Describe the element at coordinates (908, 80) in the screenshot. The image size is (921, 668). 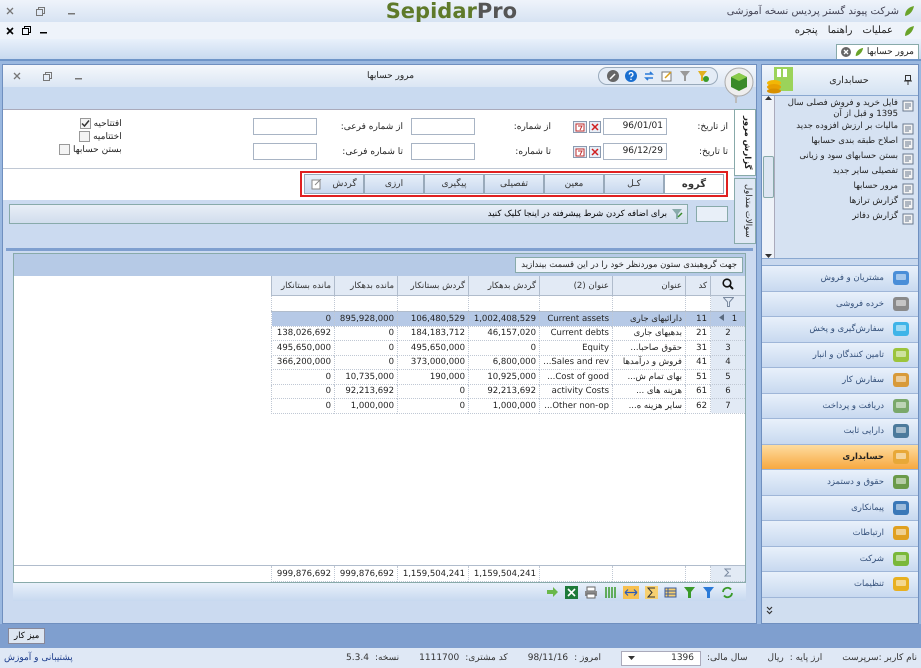
I see `pin-icon` at that location.